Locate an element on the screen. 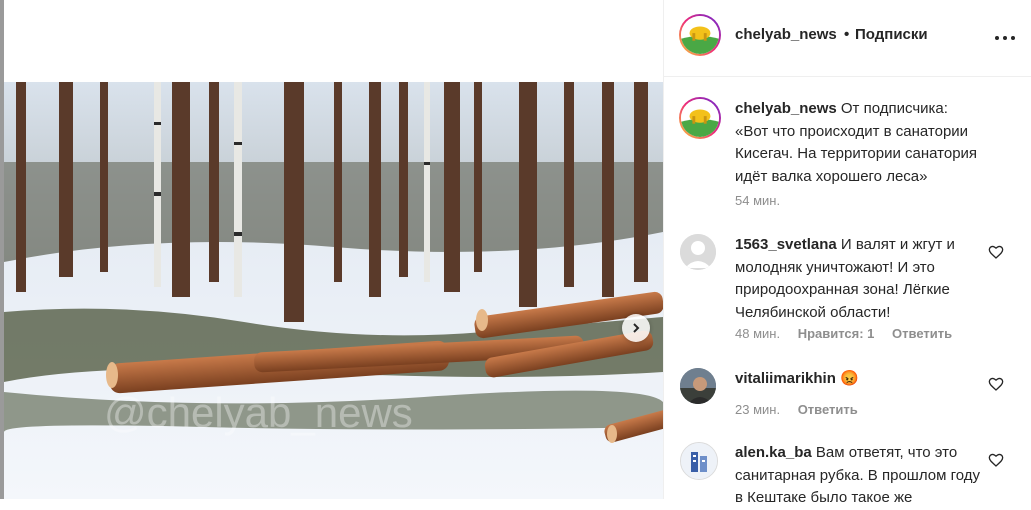 The height and width of the screenshot is (510, 1031). caption-time: 54 мин. is located at coordinates (757, 200).